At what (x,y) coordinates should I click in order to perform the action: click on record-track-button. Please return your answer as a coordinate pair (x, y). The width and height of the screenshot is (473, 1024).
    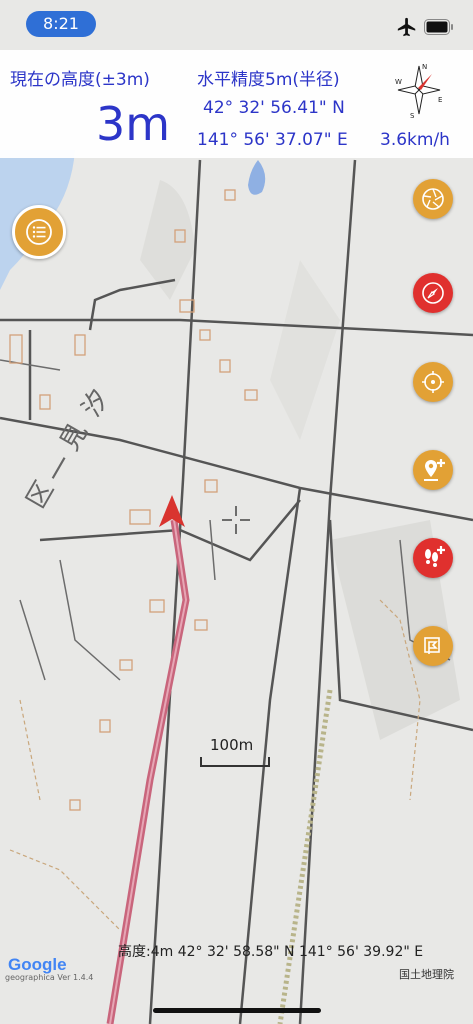
    Looking at the image, I should click on (433, 558).